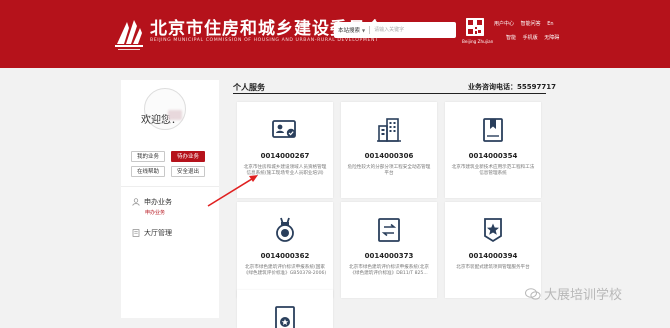  What do you see at coordinates (493, 156) in the screenshot?
I see `service-code: 0014000354` at bounding box center [493, 156].